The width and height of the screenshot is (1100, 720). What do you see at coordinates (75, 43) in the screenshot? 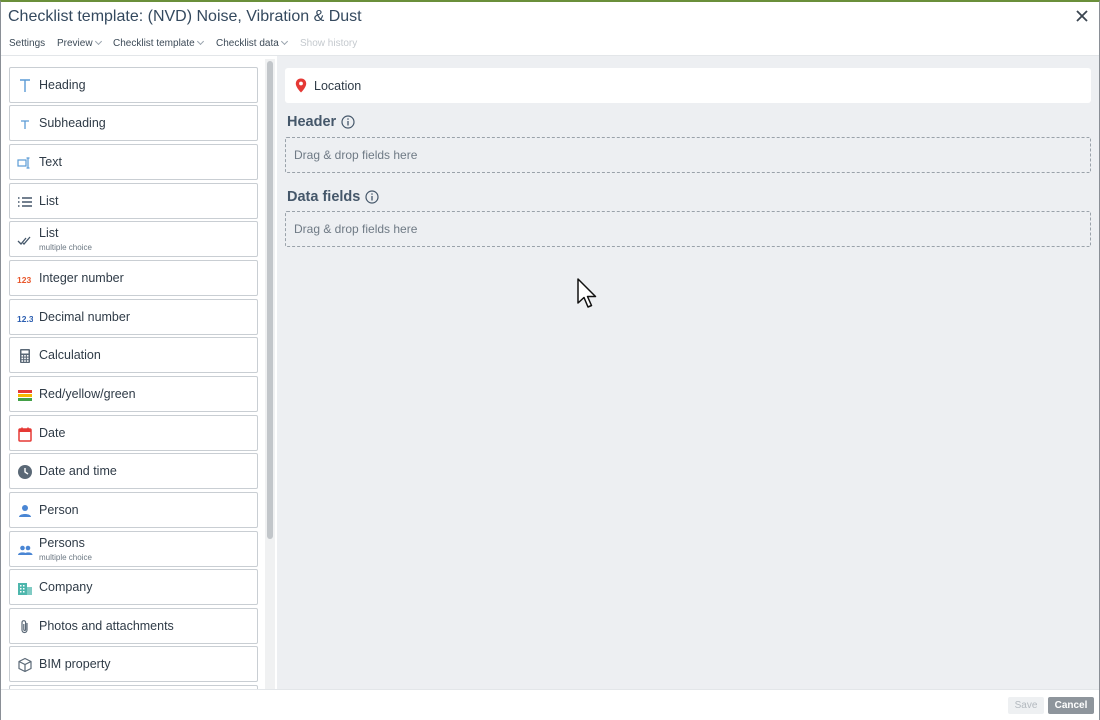
I see `menu-preview-label: Preview` at bounding box center [75, 43].